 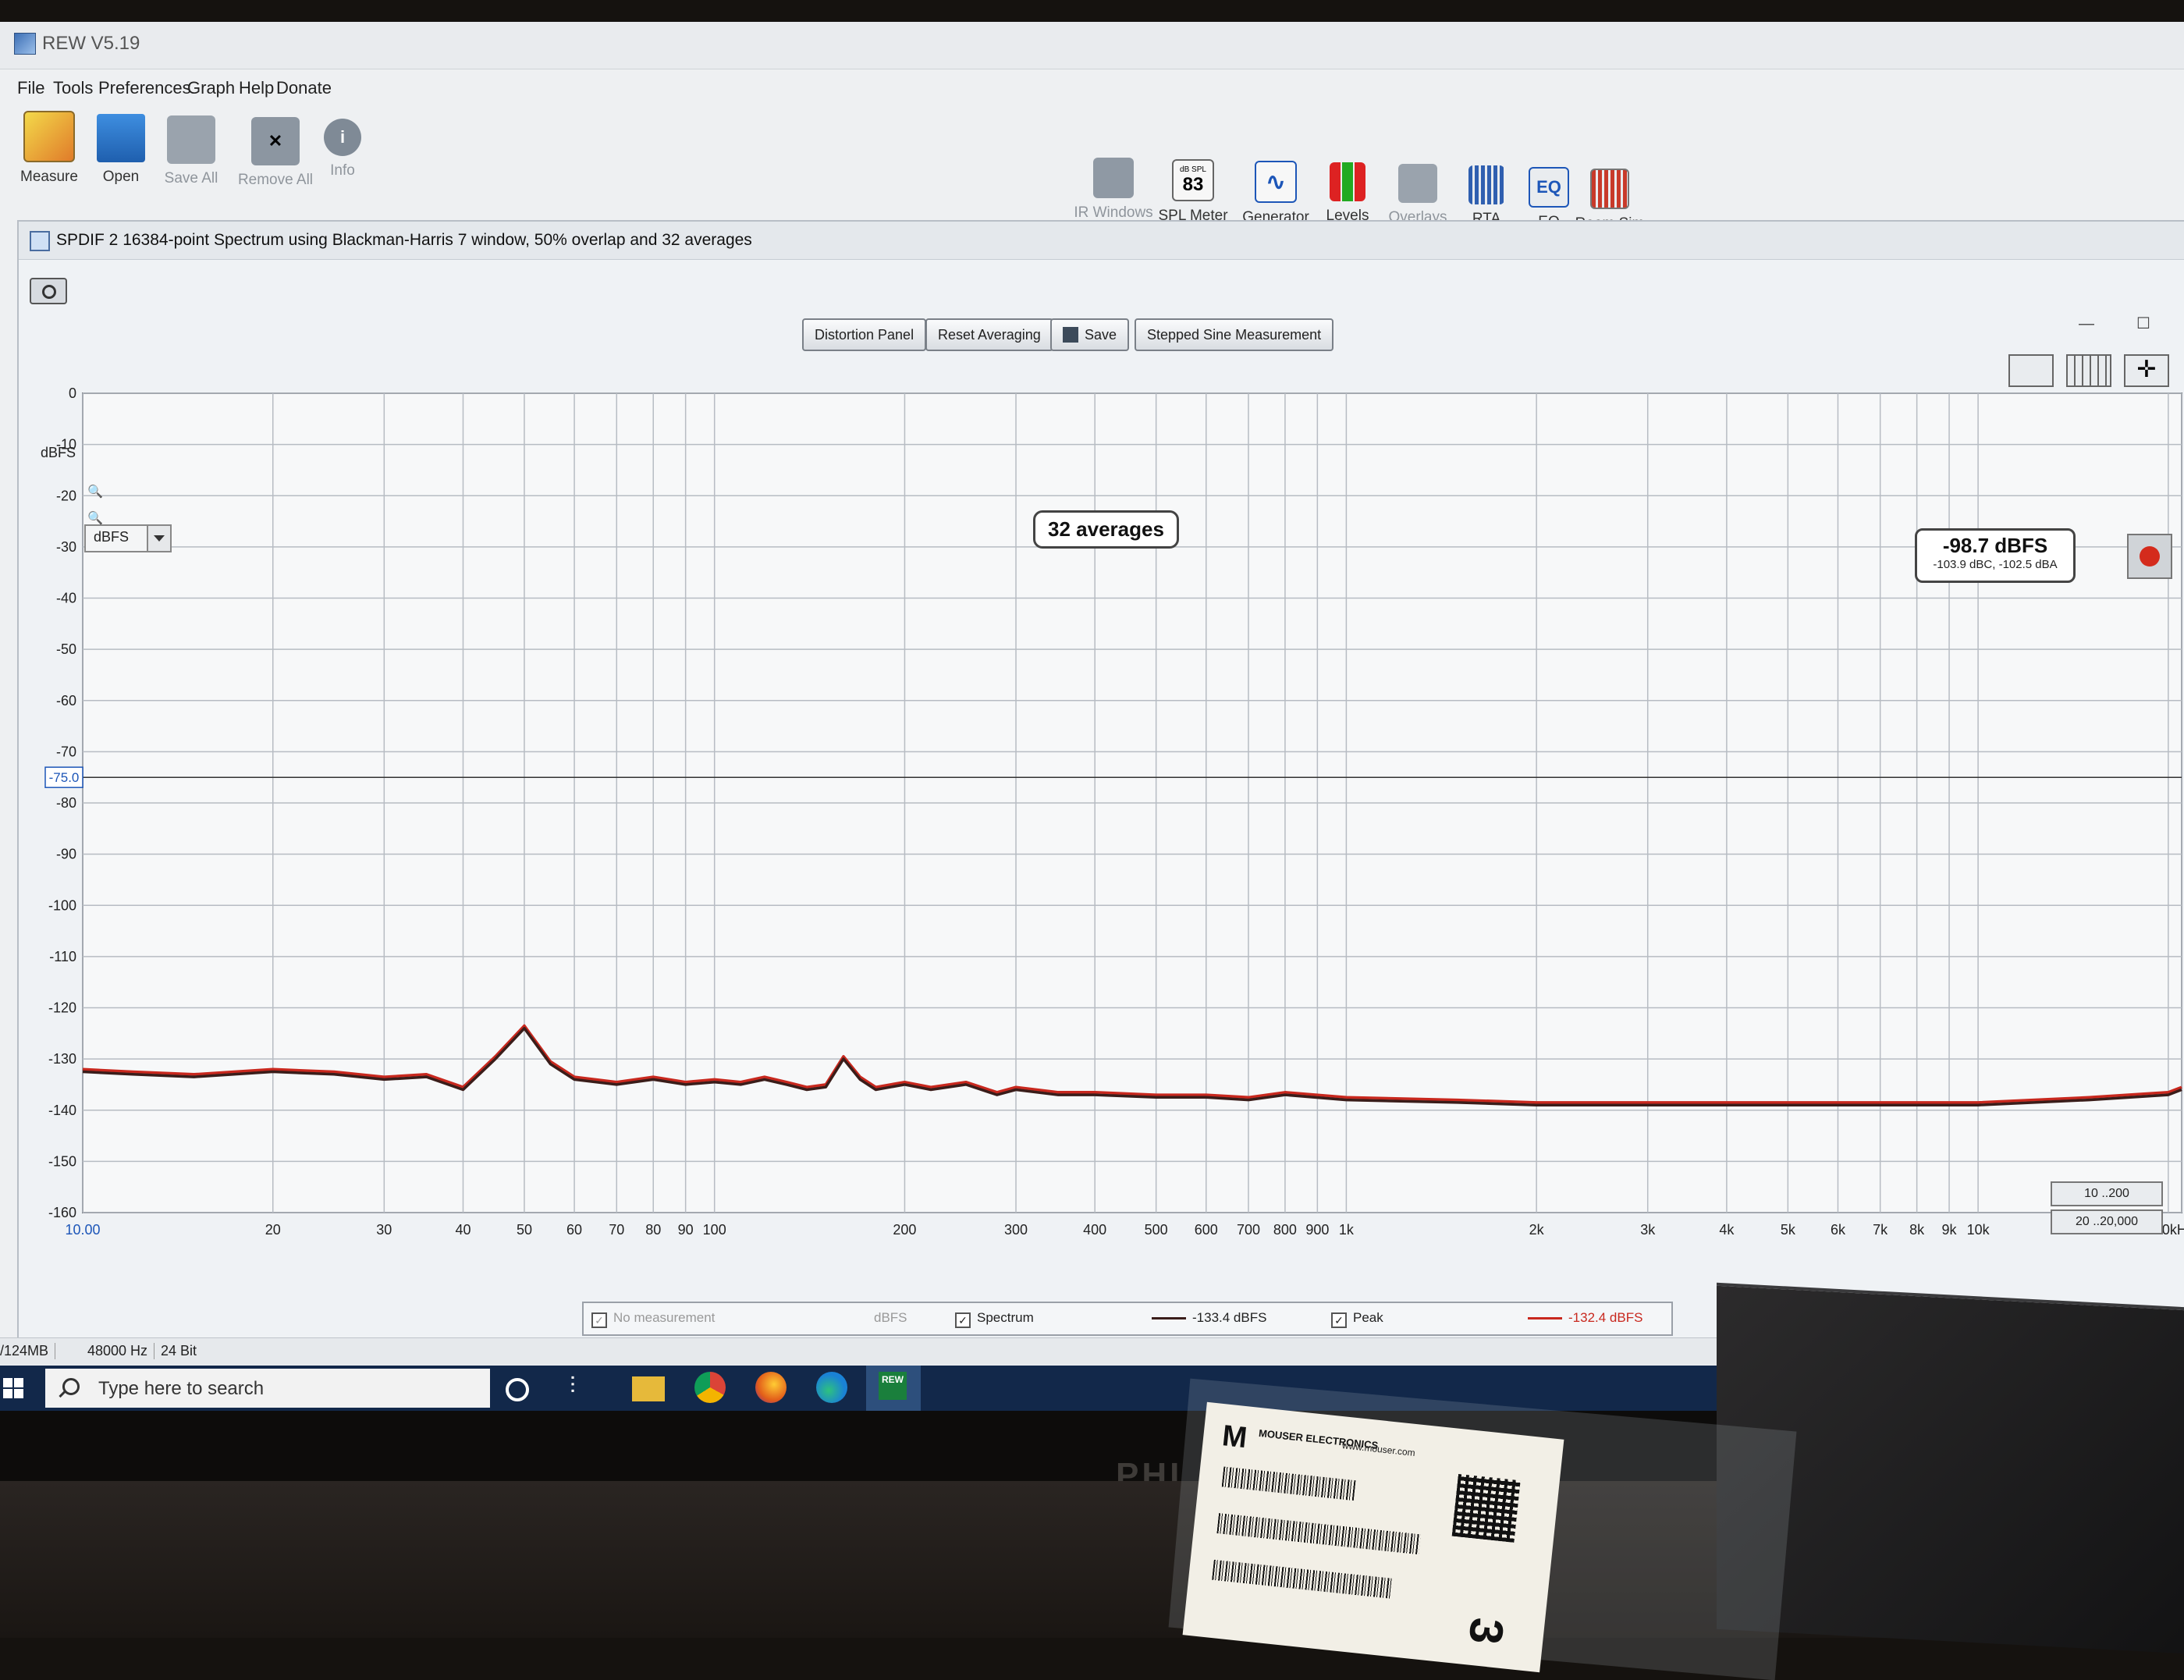 What do you see at coordinates (62, 1161) in the screenshot?
I see `y-tick-label: -150` at bounding box center [62, 1161].